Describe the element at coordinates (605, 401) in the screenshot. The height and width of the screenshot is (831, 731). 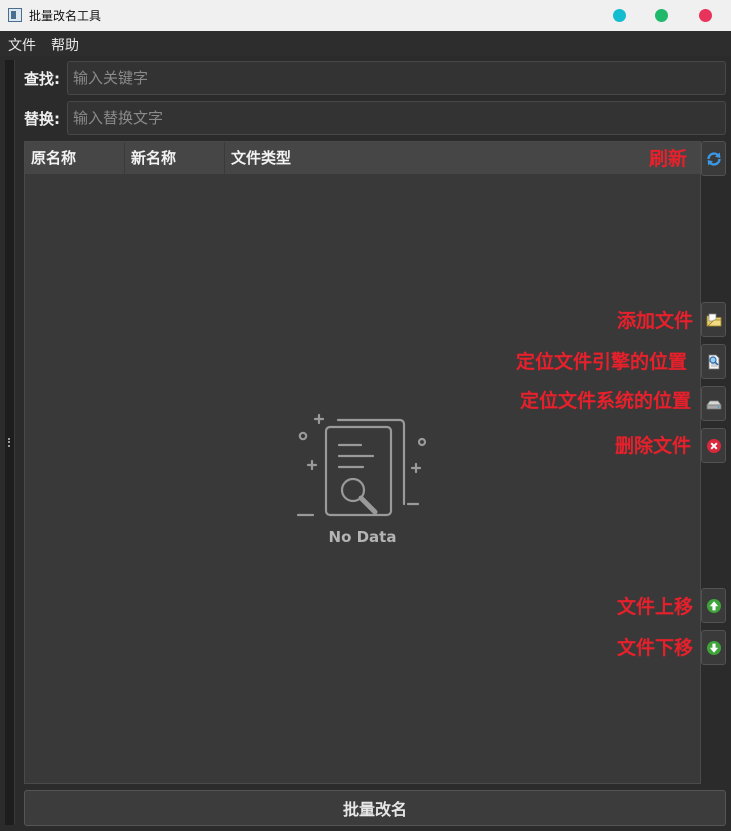
I see `annotation-locate-system: 定位文件系统的位置` at that location.